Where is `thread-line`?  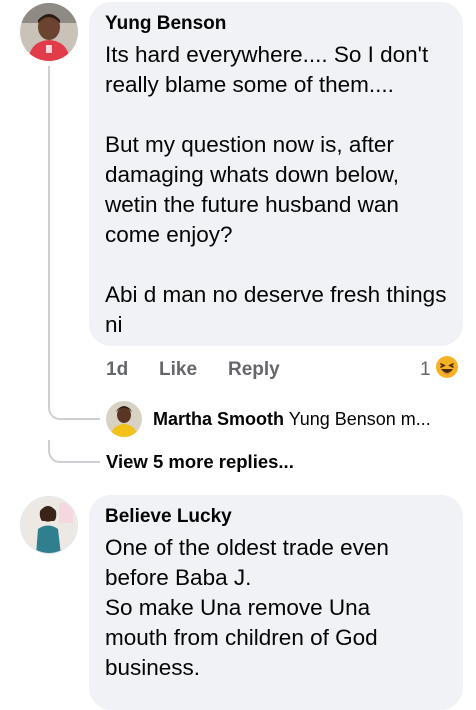 thread-line is located at coordinates (49, 236).